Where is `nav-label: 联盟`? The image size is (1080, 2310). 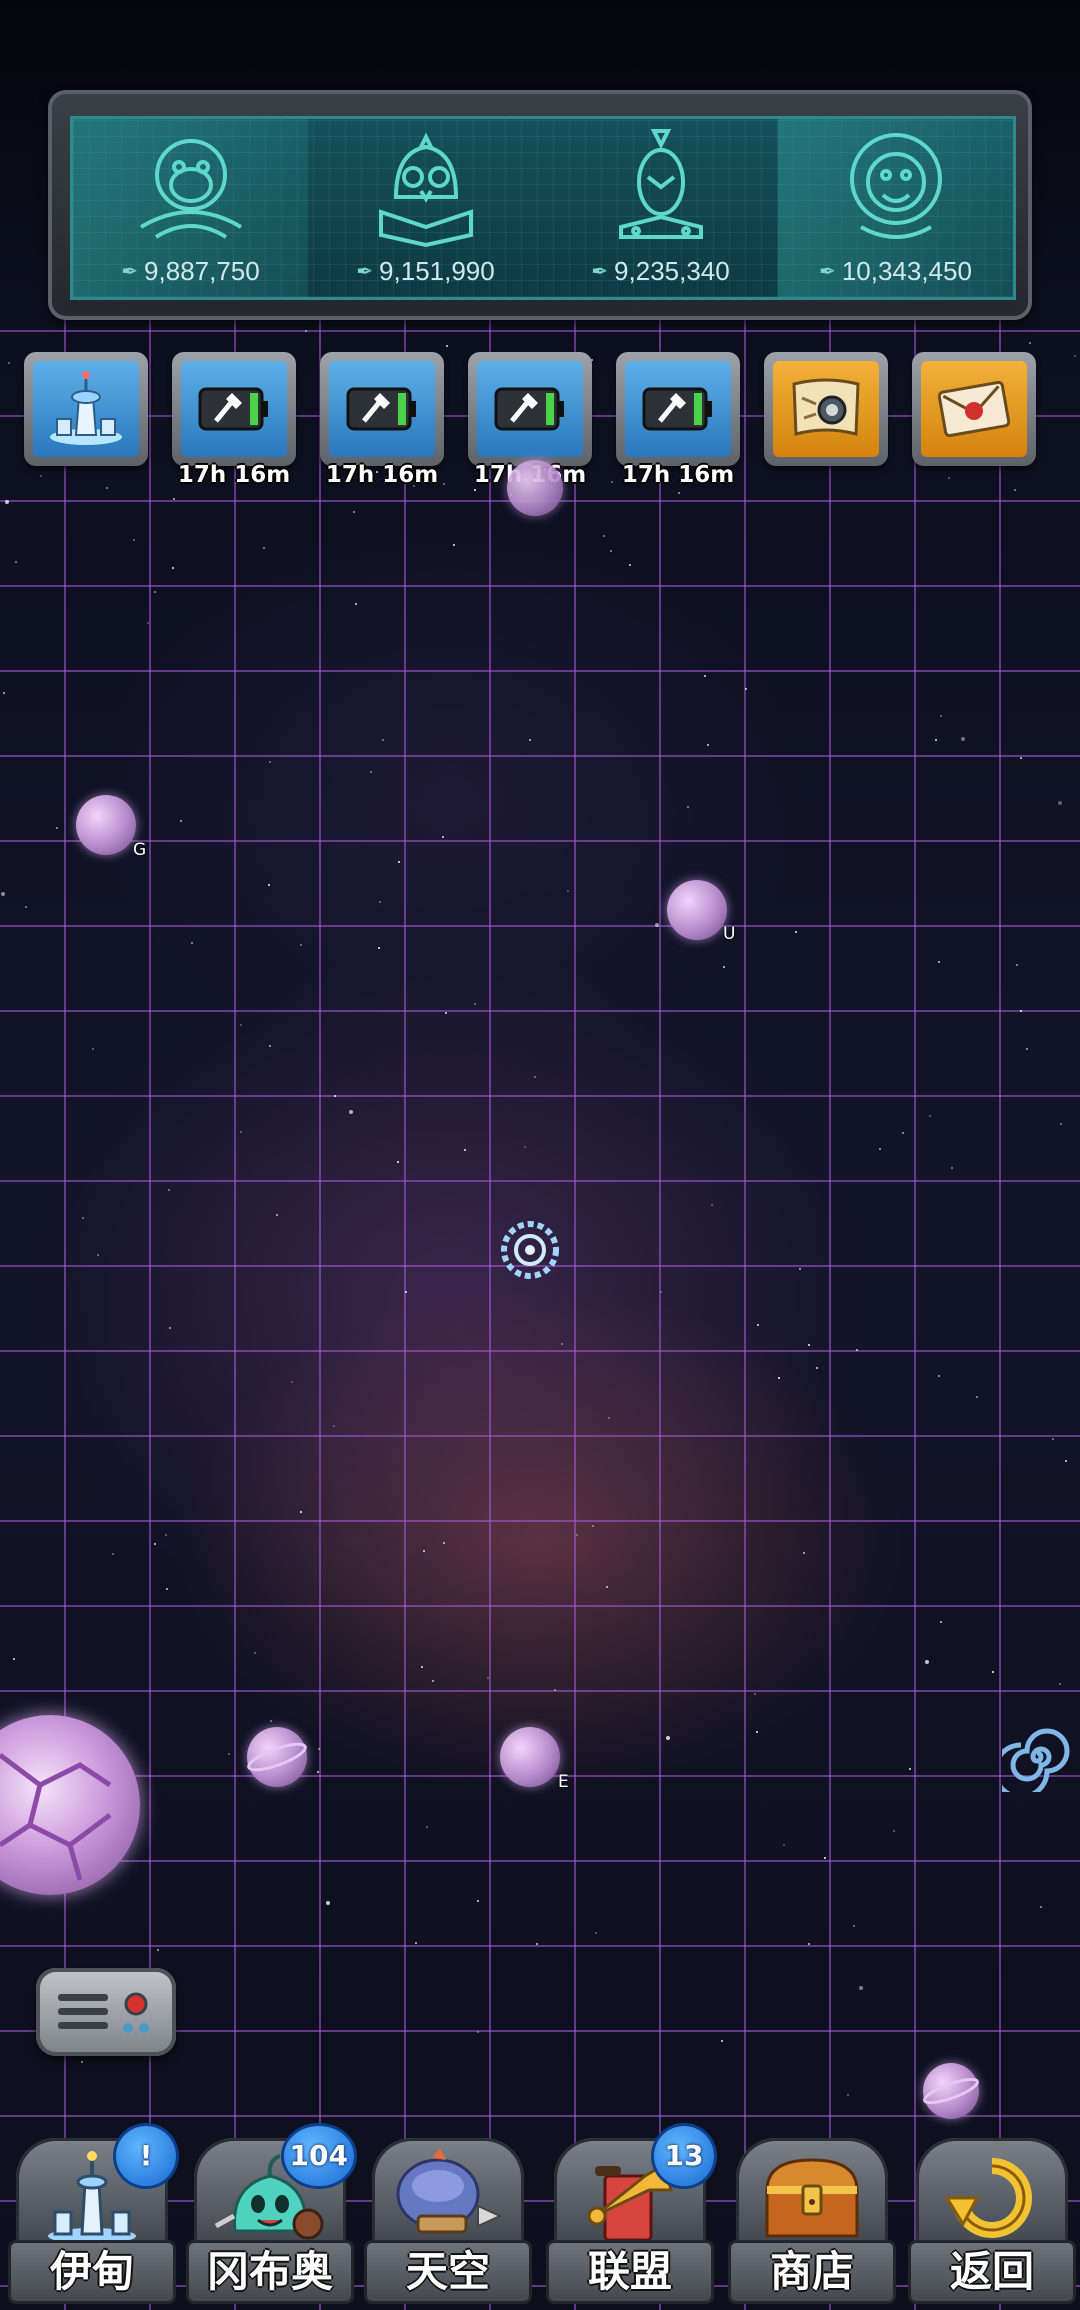
nav-label: 联盟 is located at coordinates (630, 2272).